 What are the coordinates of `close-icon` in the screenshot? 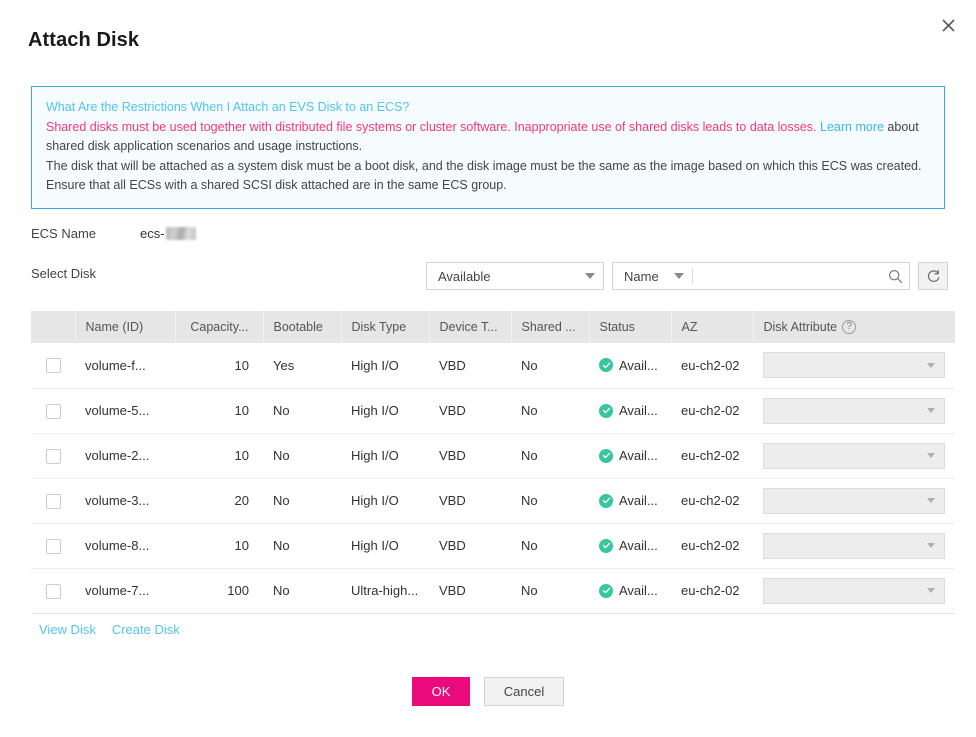 It's located at (948, 25).